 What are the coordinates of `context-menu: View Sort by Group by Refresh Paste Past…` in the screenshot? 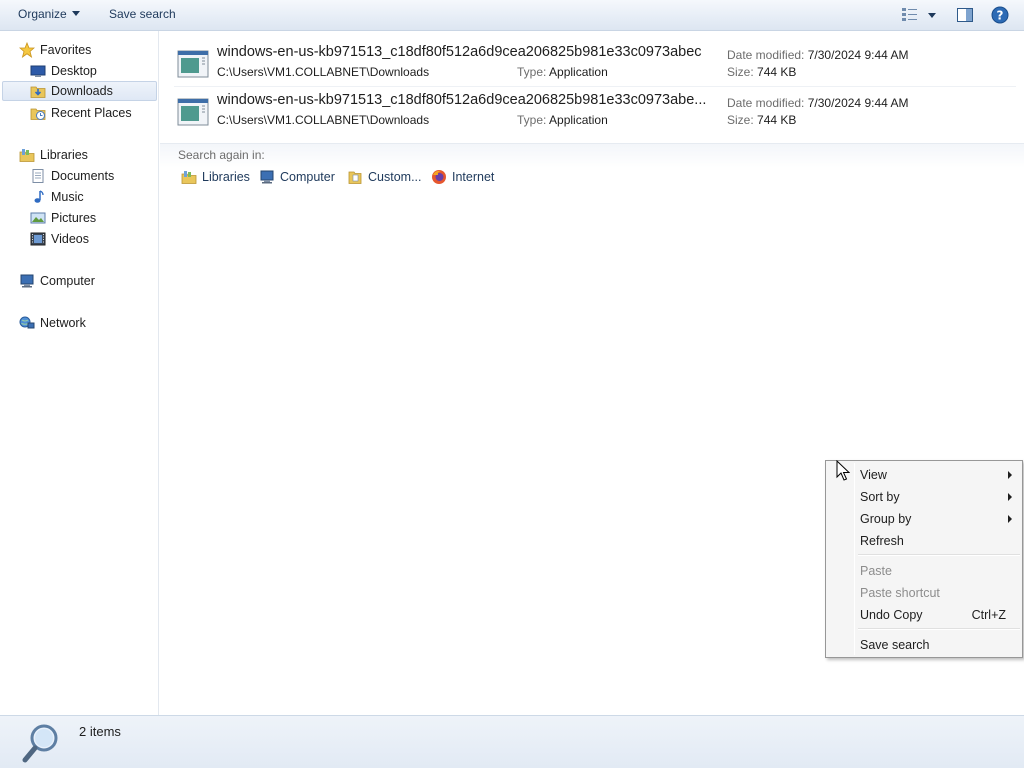 It's located at (924, 559).